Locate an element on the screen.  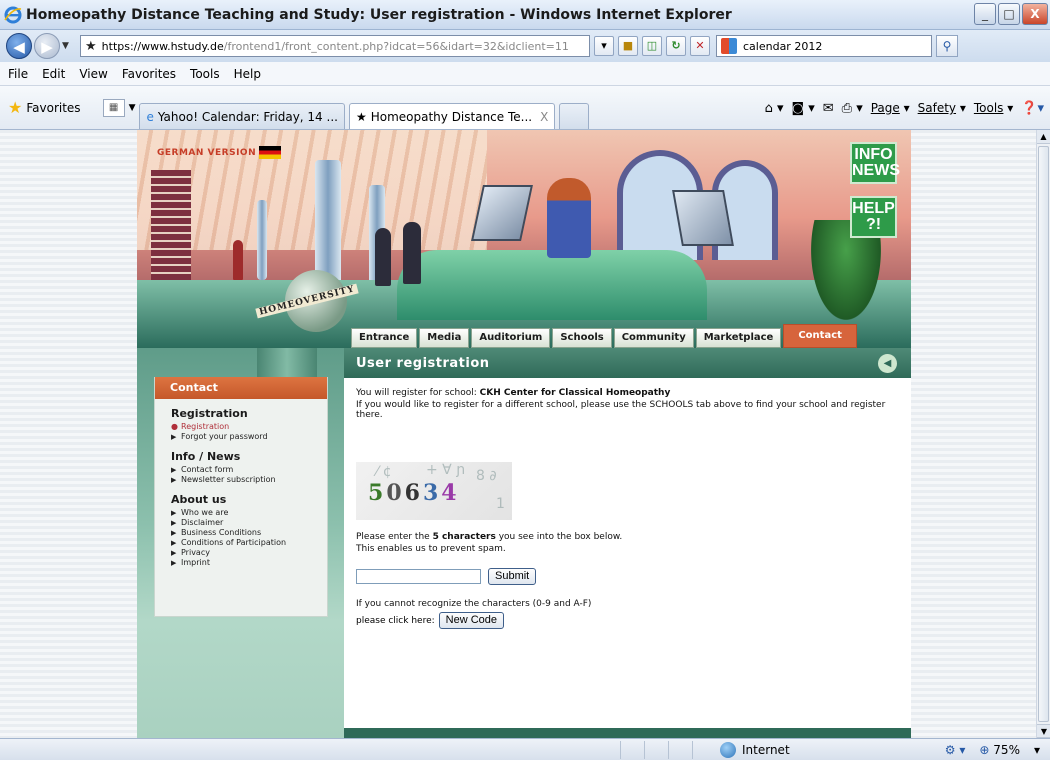
minimize-button: _ is located at coordinates (985, 14).